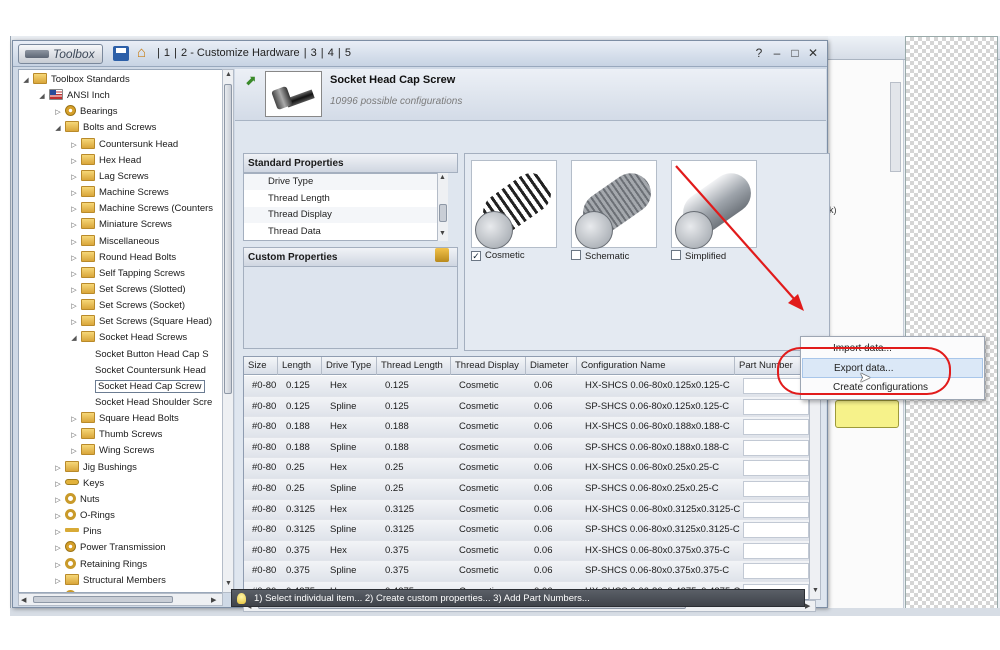 The height and width of the screenshot is (650, 1000). I want to click on tree-hscroll-thumb, so click(103, 599).